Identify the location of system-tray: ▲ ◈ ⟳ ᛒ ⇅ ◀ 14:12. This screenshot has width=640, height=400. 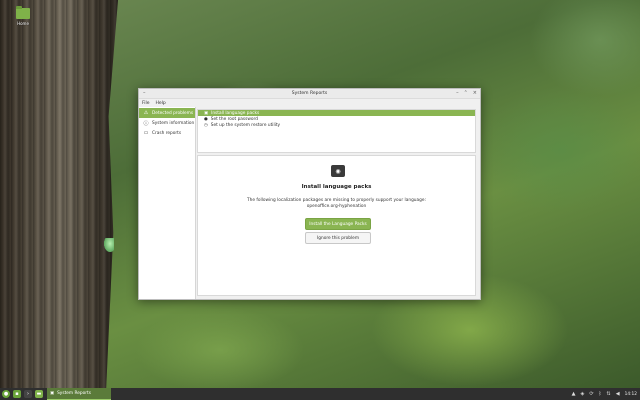
(604, 394).